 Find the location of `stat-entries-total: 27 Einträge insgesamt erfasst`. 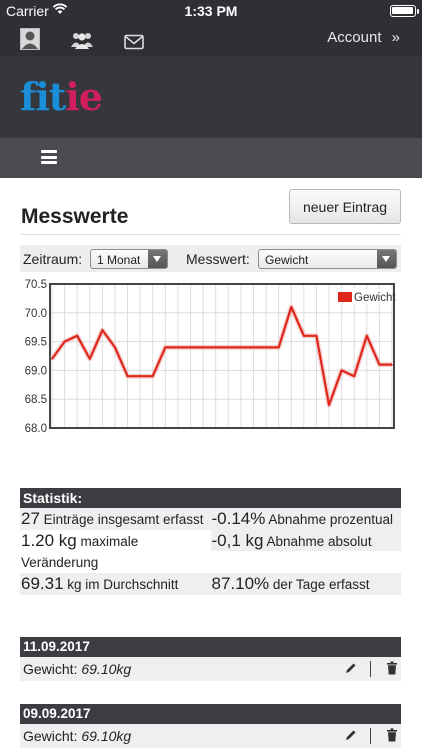

stat-entries-total: 27 Einträge insgesamt erfasst is located at coordinates (115, 519).